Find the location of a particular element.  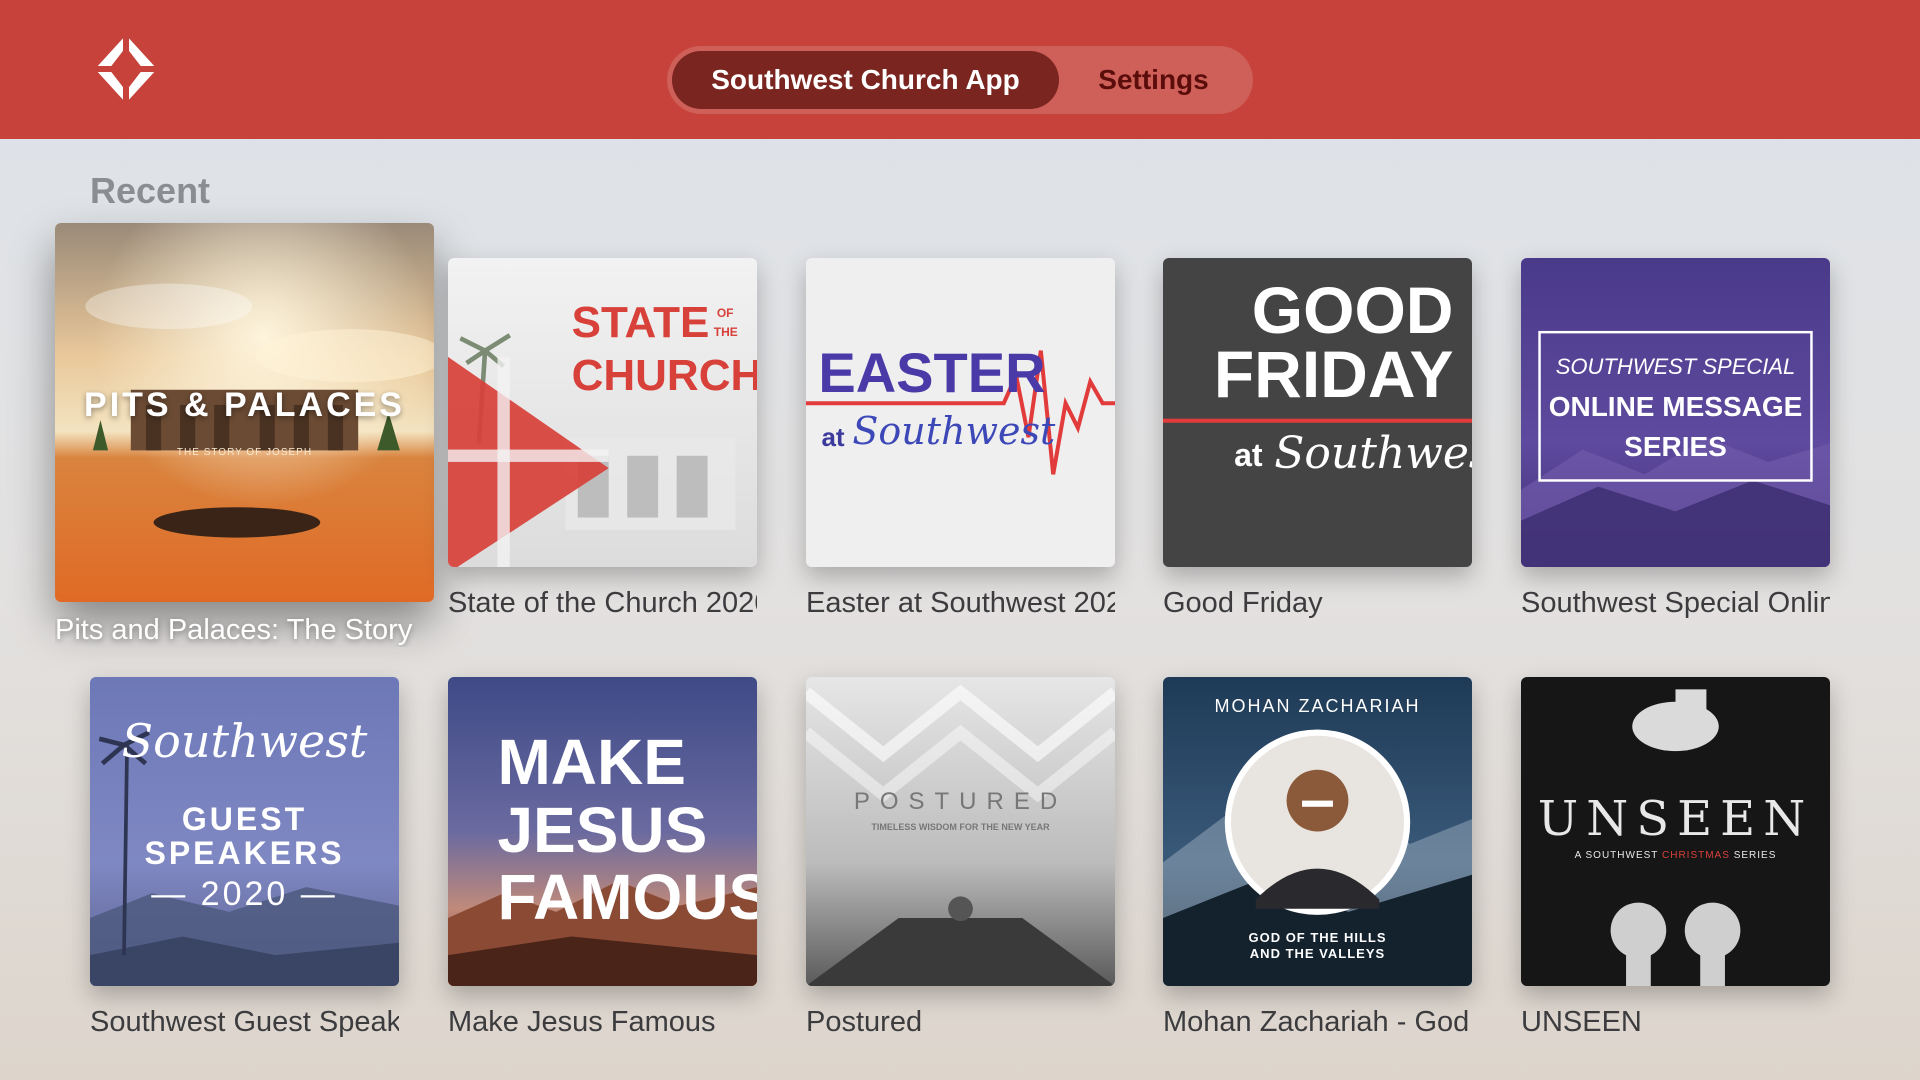

series-artwork: UNSEEN A SOUTHWEST CHRISTMAS SERIES is located at coordinates (1675, 831).